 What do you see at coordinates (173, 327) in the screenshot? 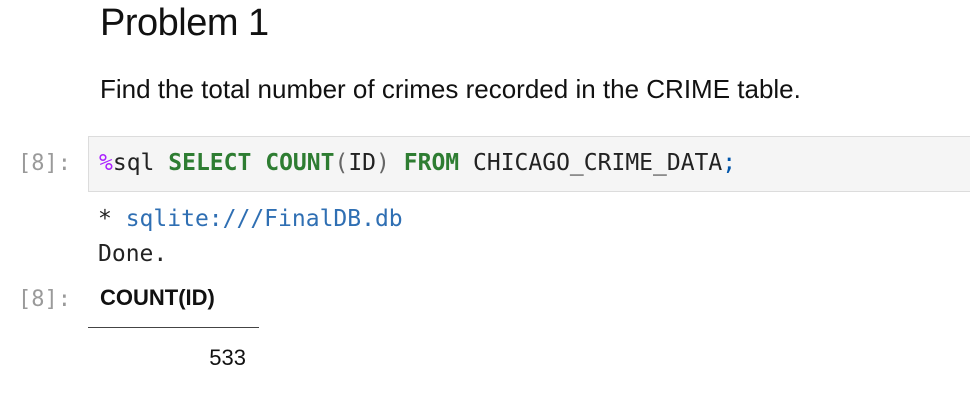
I see `table-header-divider` at bounding box center [173, 327].